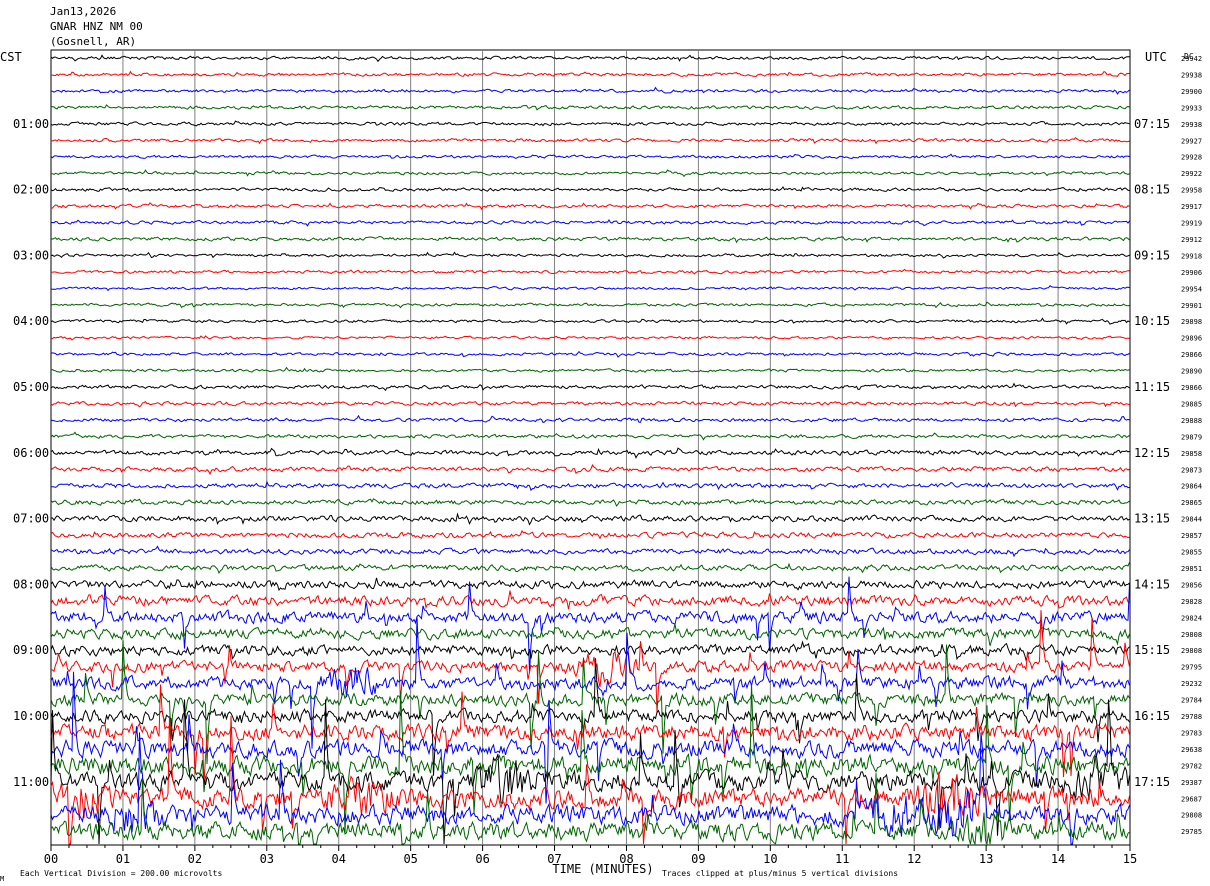  What do you see at coordinates (1152, 519) in the screenshot?
I see `right-hour-label: 13:15` at bounding box center [1152, 519].